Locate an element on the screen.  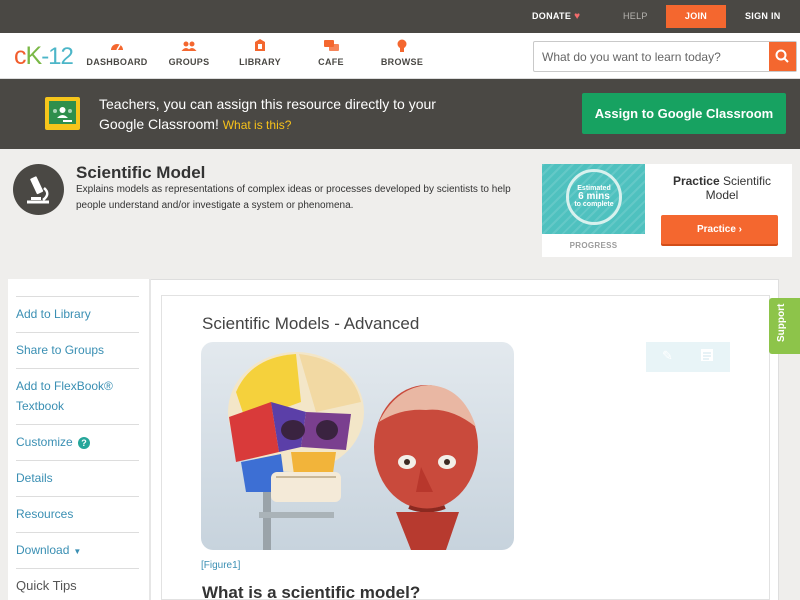
sidebar-item-customize: Customize ? is located at coordinates (77, 438).